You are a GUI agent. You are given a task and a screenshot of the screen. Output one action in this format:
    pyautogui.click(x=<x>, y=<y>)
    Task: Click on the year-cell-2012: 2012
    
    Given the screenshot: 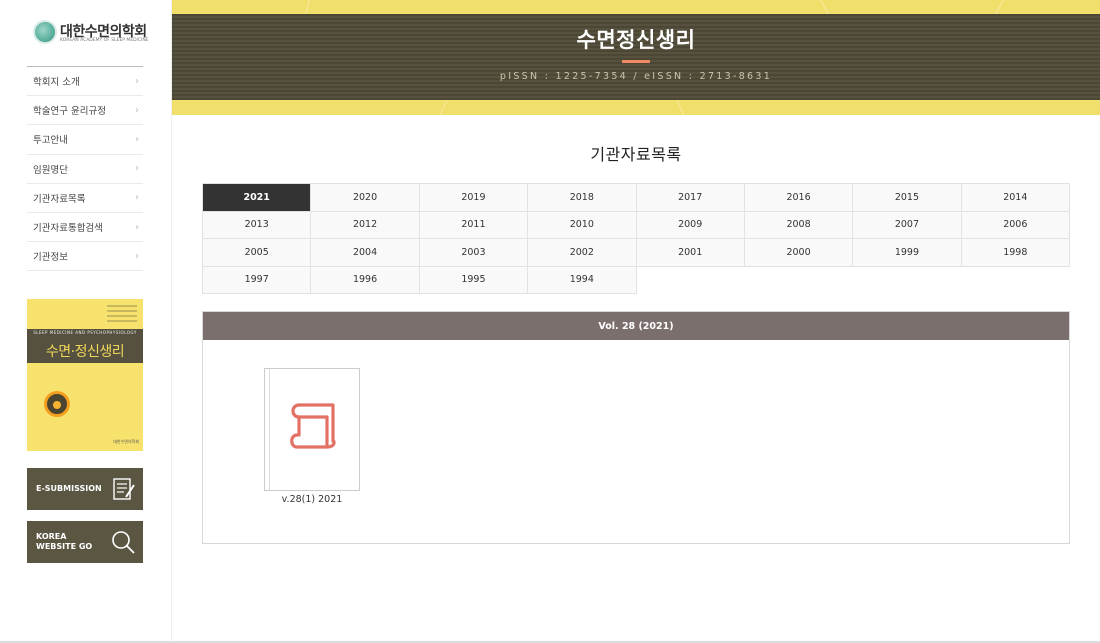 What is the action you would take?
    pyautogui.click(x=365, y=225)
    